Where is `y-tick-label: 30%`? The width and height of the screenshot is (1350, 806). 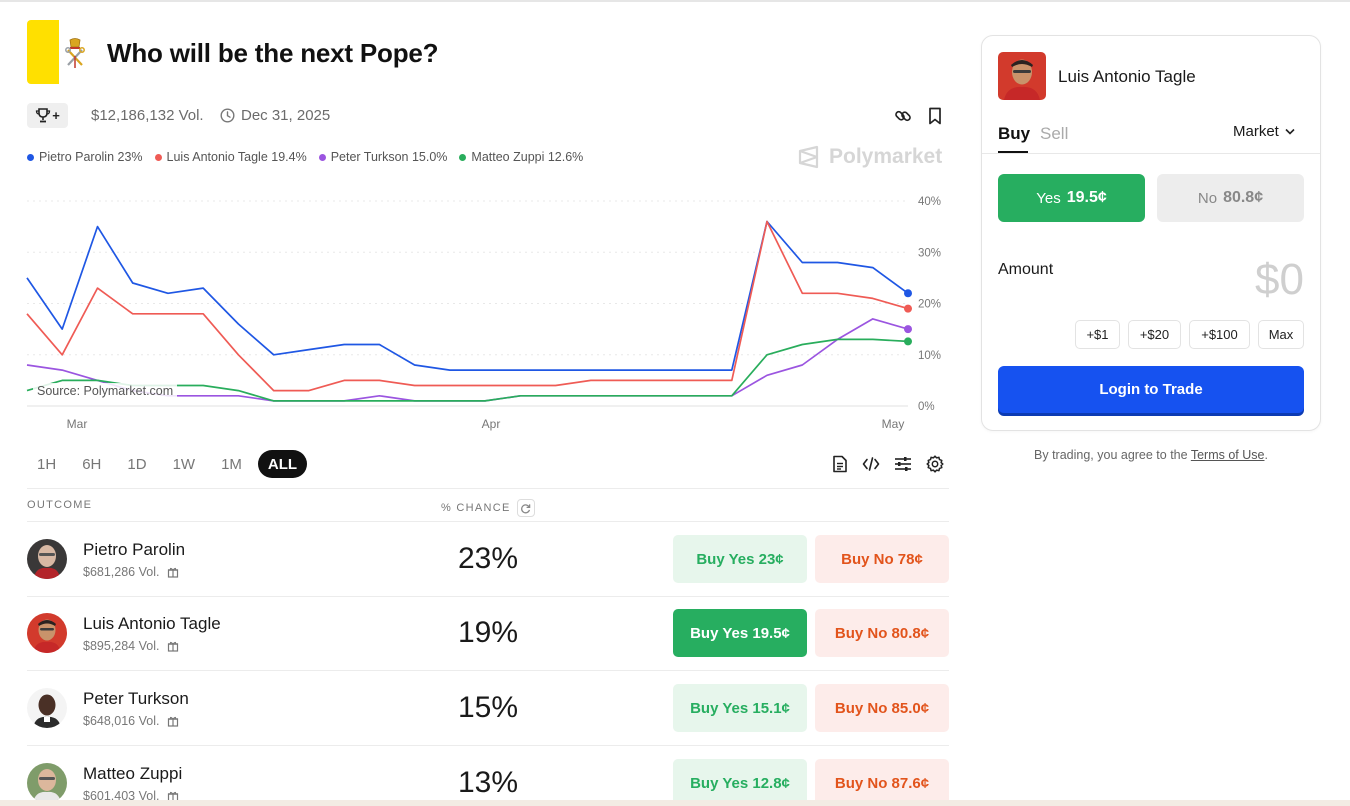 y-tick-label: 30% is located at coordinates (929, 253).